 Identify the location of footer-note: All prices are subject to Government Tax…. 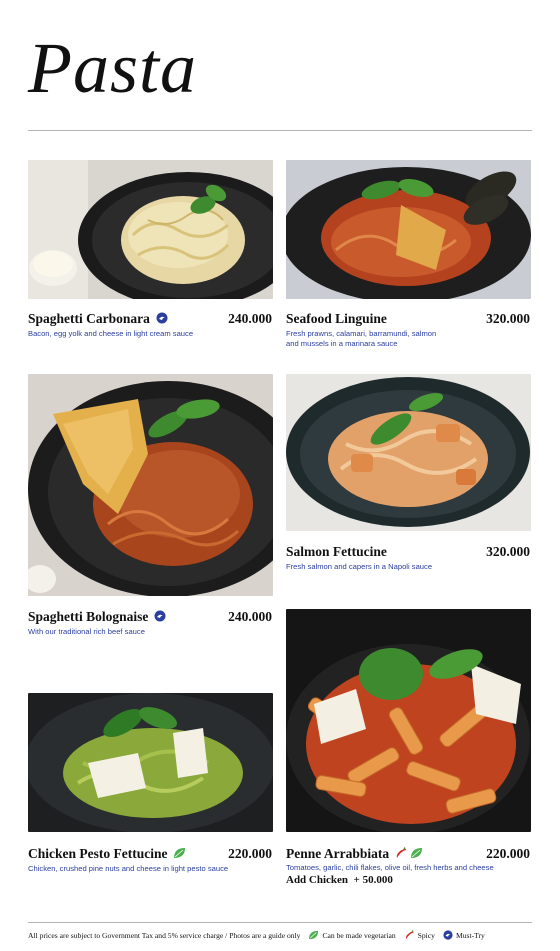
(164, 935).